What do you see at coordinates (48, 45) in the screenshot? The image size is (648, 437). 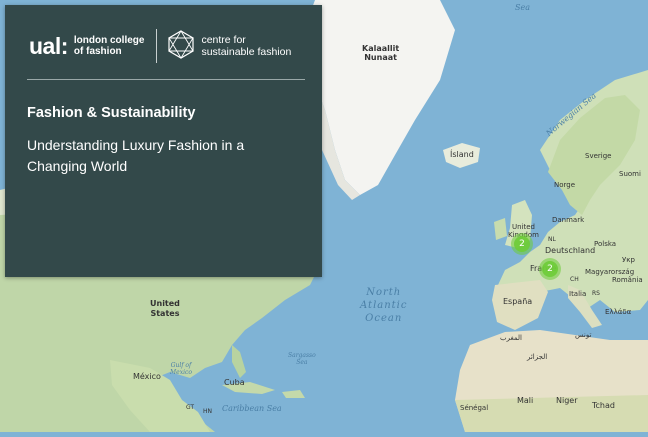 I see `ual-logo: ual:` at bounding box center [48, 45].